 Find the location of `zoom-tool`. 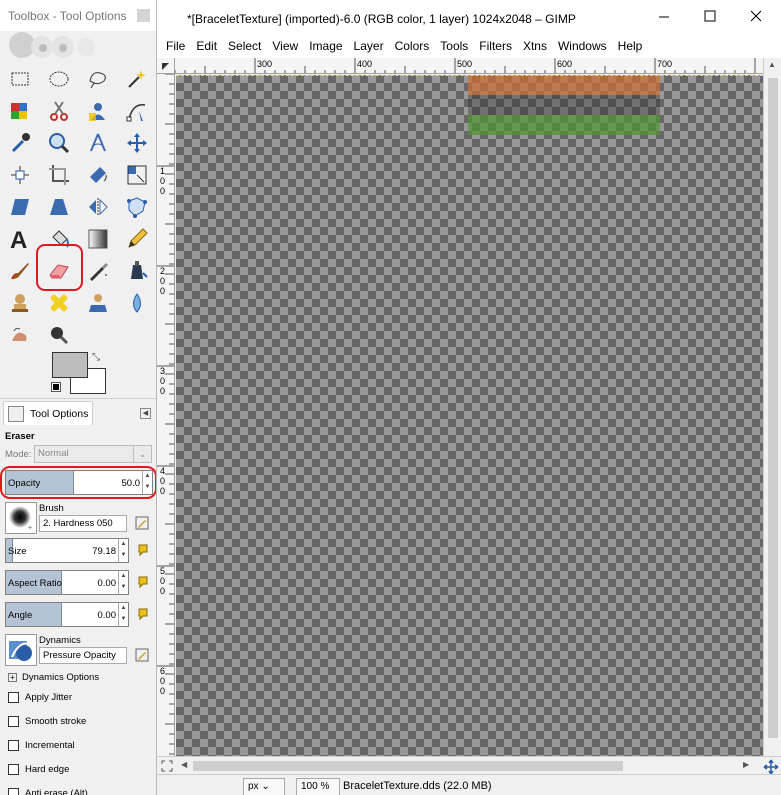

zoom-tool is located at coordinates (59, 143).